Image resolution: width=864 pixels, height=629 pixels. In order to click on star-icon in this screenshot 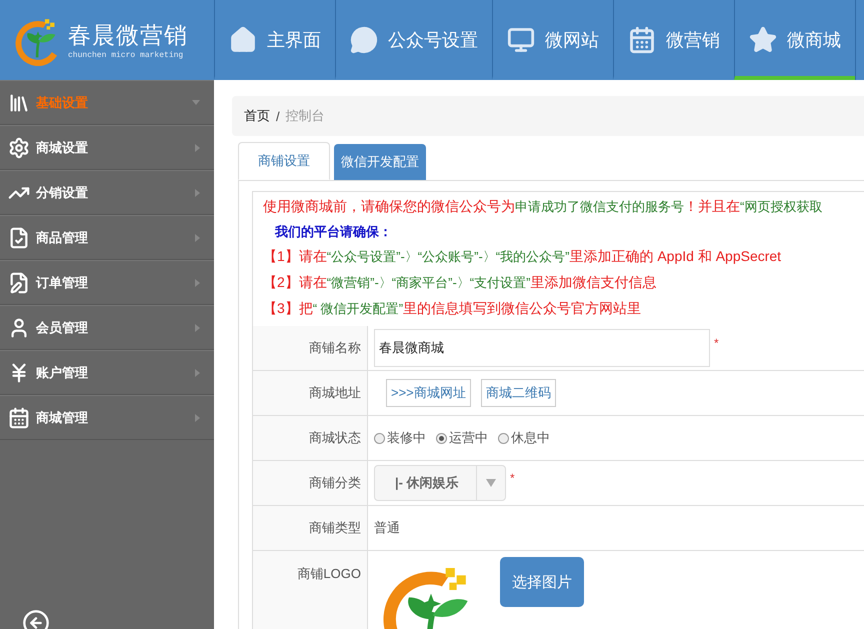, I will do `click(763, 40)`.